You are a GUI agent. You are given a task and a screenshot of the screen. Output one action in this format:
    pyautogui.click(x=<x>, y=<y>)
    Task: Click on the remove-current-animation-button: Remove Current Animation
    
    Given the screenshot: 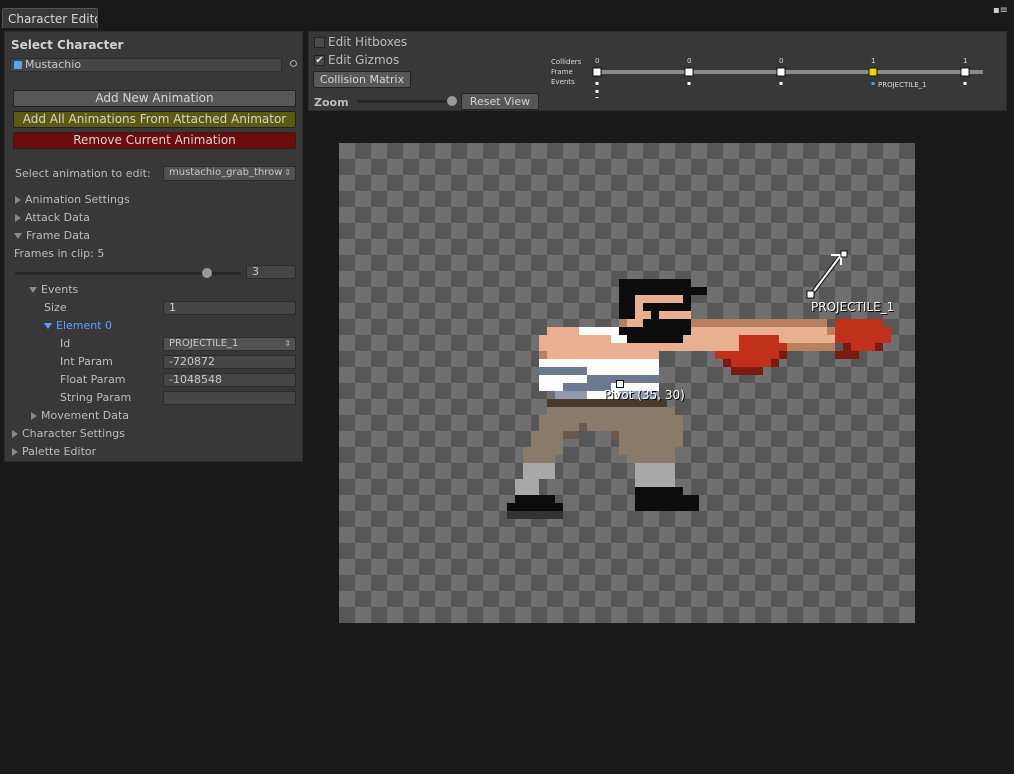 What is the action you would take?
    pyautogui.click(x=154, y=140)
    